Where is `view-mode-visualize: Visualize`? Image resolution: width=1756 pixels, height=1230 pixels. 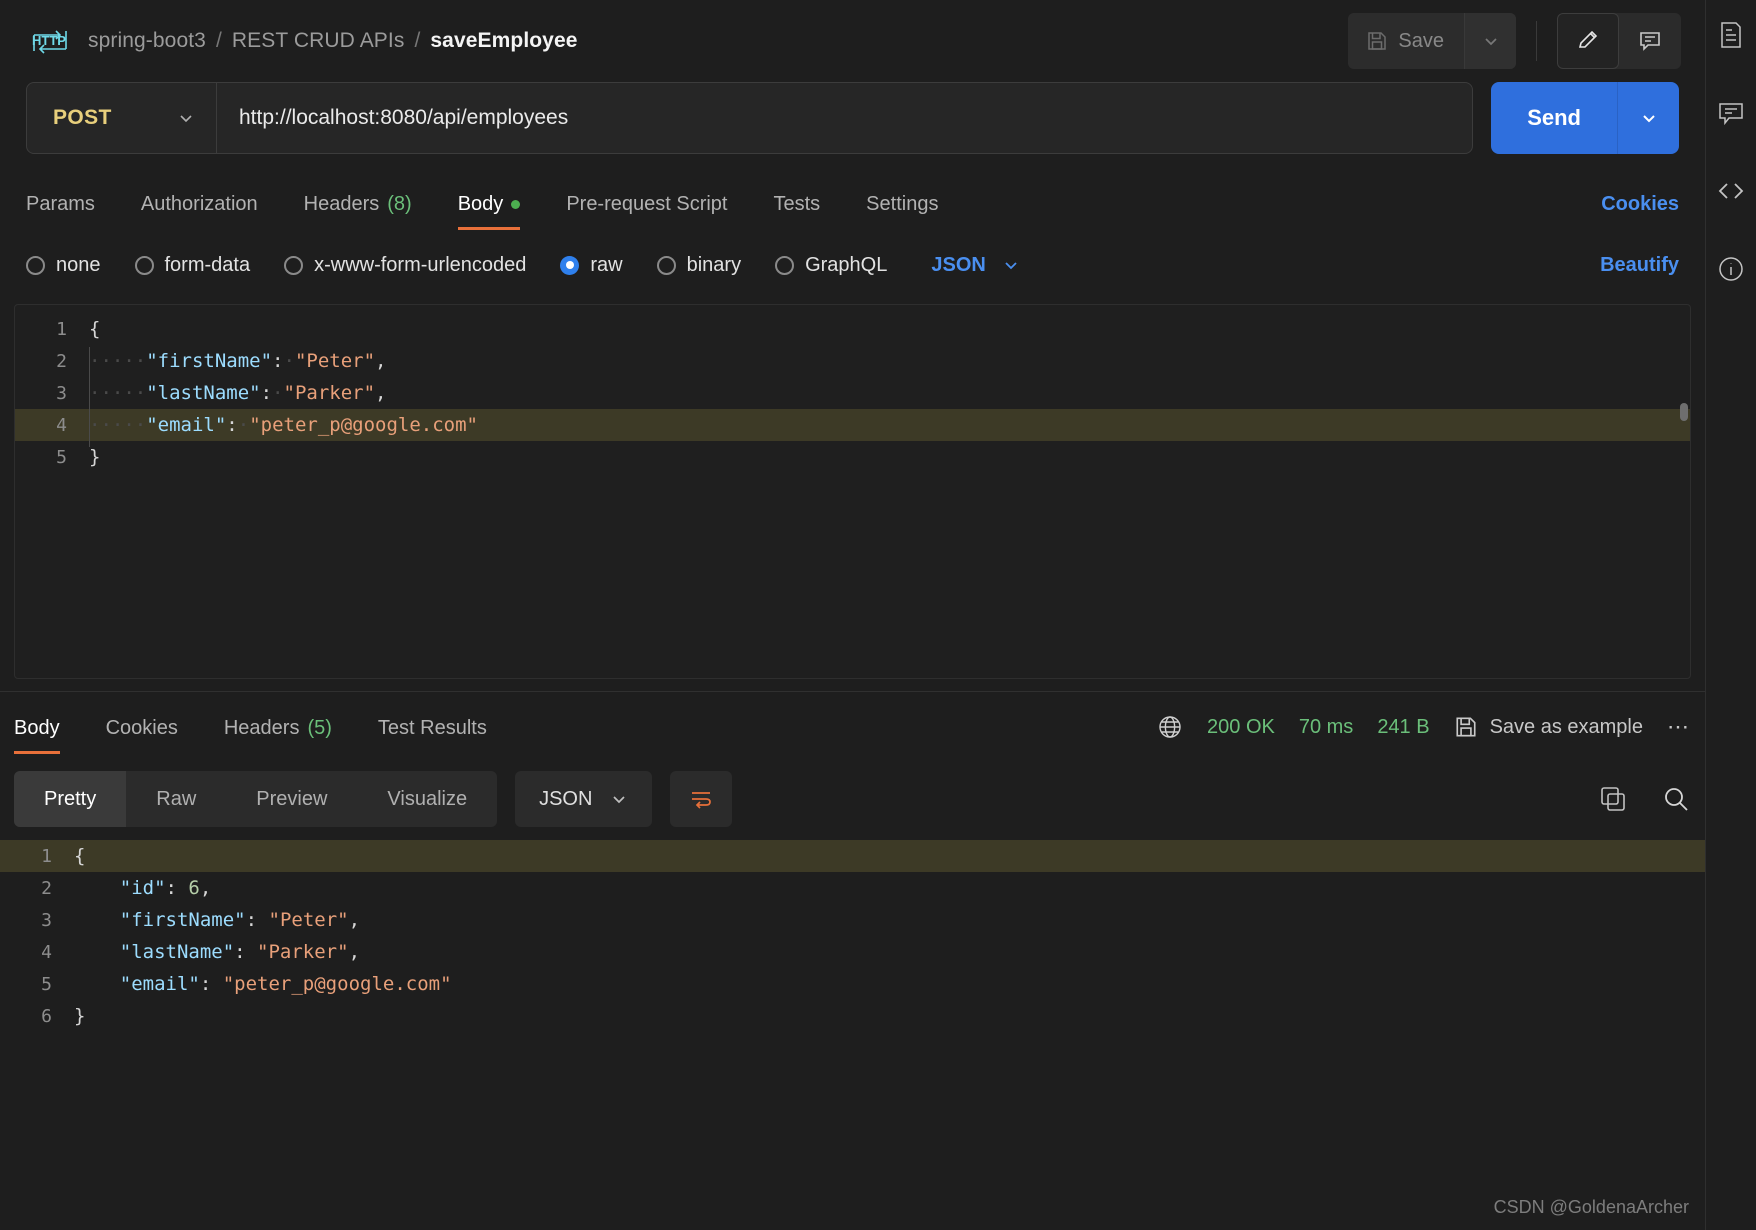
view-mode-visualize: Visualize is located at coordinates (427, 799).